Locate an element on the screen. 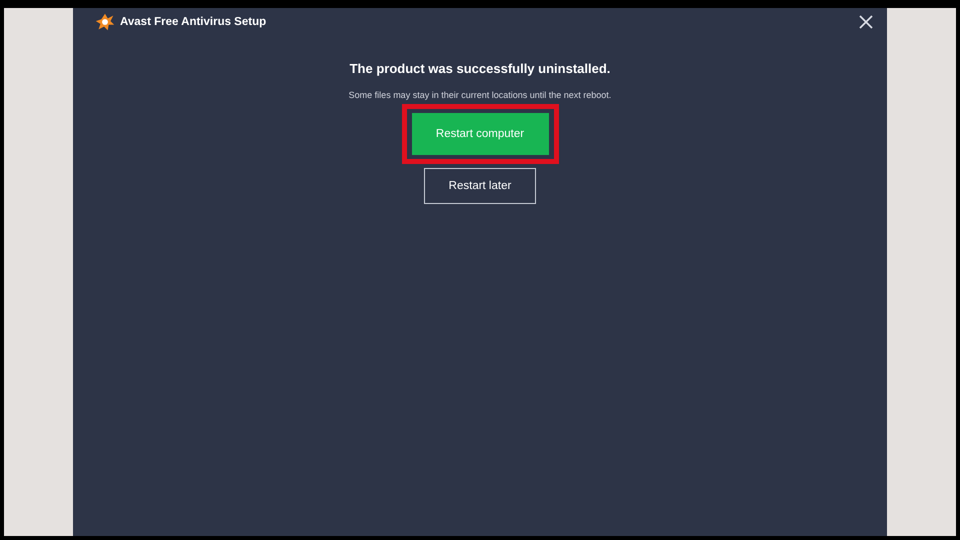 This screenshot has height=540, width=960. window-title: Avast Free Antivirus Setup is located at coordinates (193, 22).